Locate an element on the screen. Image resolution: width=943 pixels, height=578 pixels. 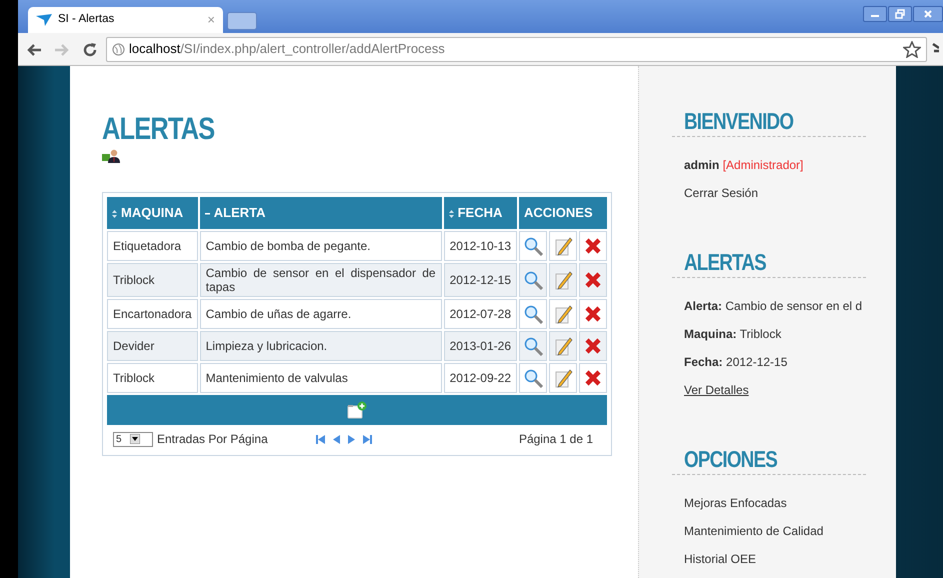
close-icon is located at coordinates (928, 14).